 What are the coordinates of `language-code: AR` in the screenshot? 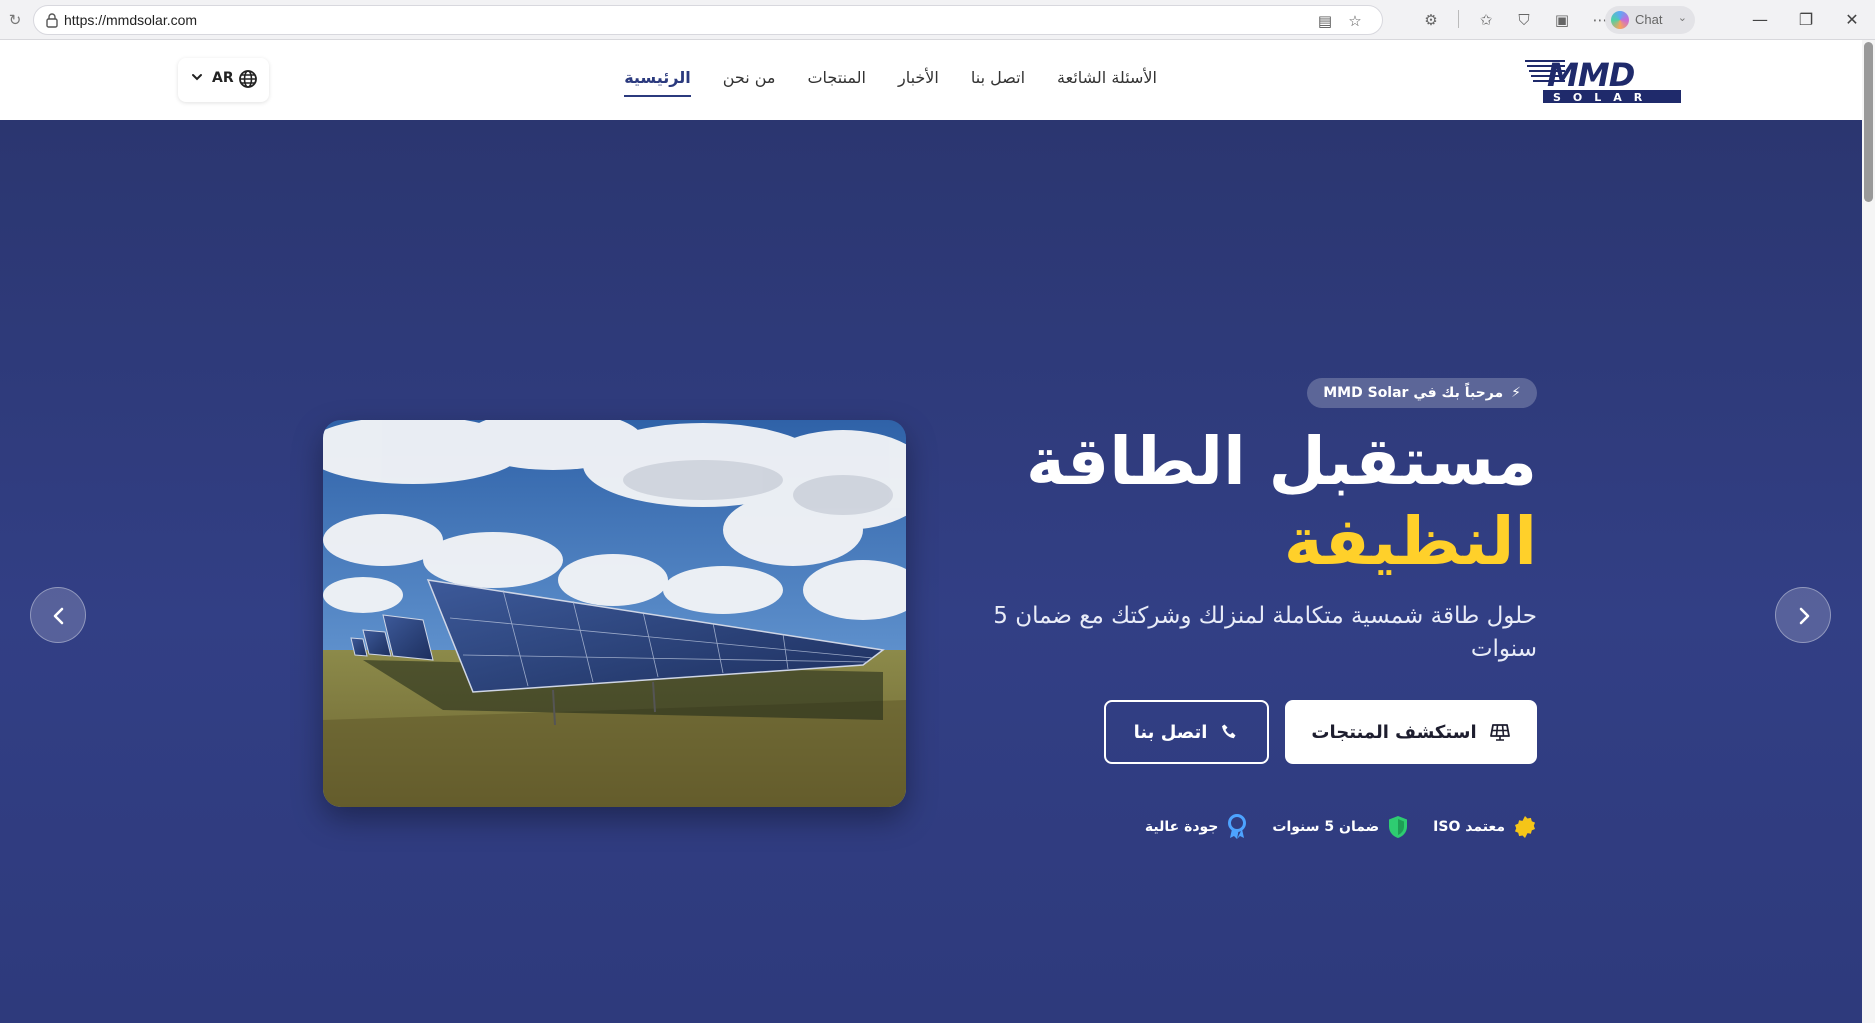 It's located at (223, 78).